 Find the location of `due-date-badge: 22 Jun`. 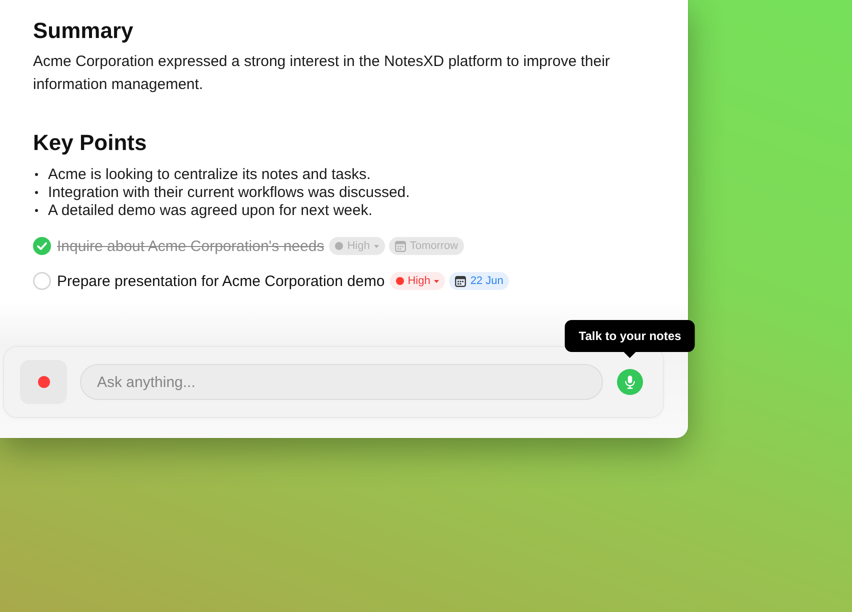

due-date-badge: 22 Jun is located at coordinates (479, 281).